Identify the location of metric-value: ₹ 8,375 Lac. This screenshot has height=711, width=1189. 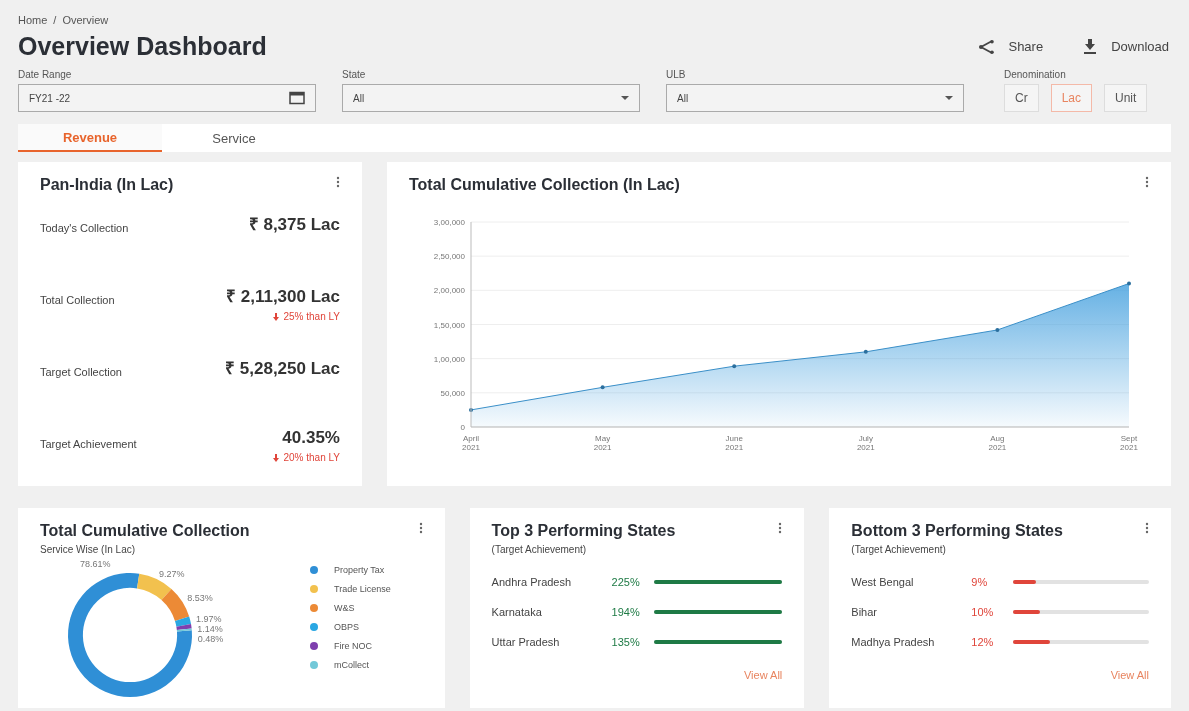
(294, 224).